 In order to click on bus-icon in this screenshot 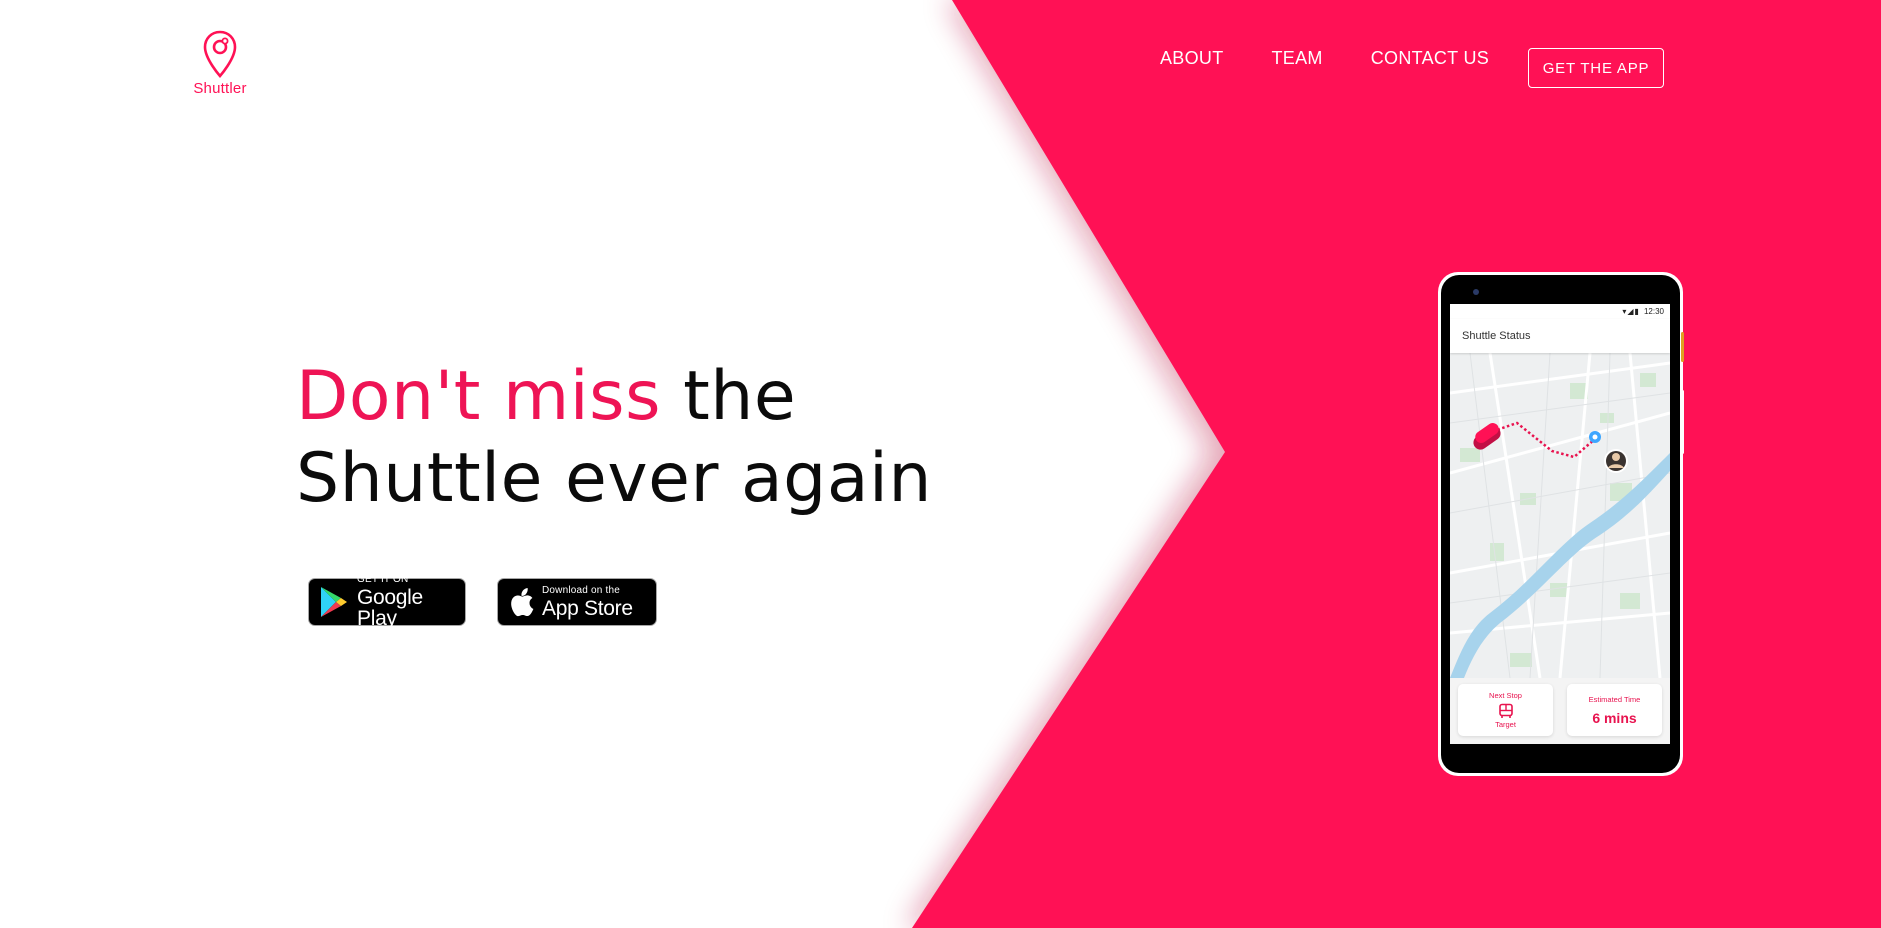, I will do `click(1505, 710)`.